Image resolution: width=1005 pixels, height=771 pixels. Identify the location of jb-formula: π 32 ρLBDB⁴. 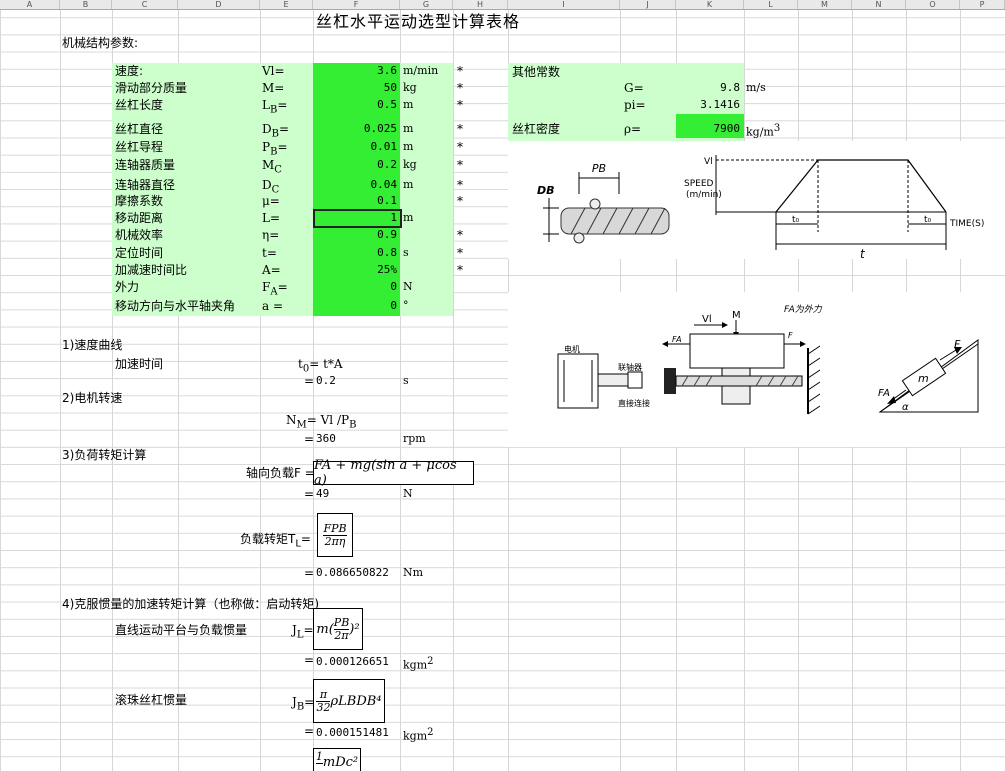
(349, 701).